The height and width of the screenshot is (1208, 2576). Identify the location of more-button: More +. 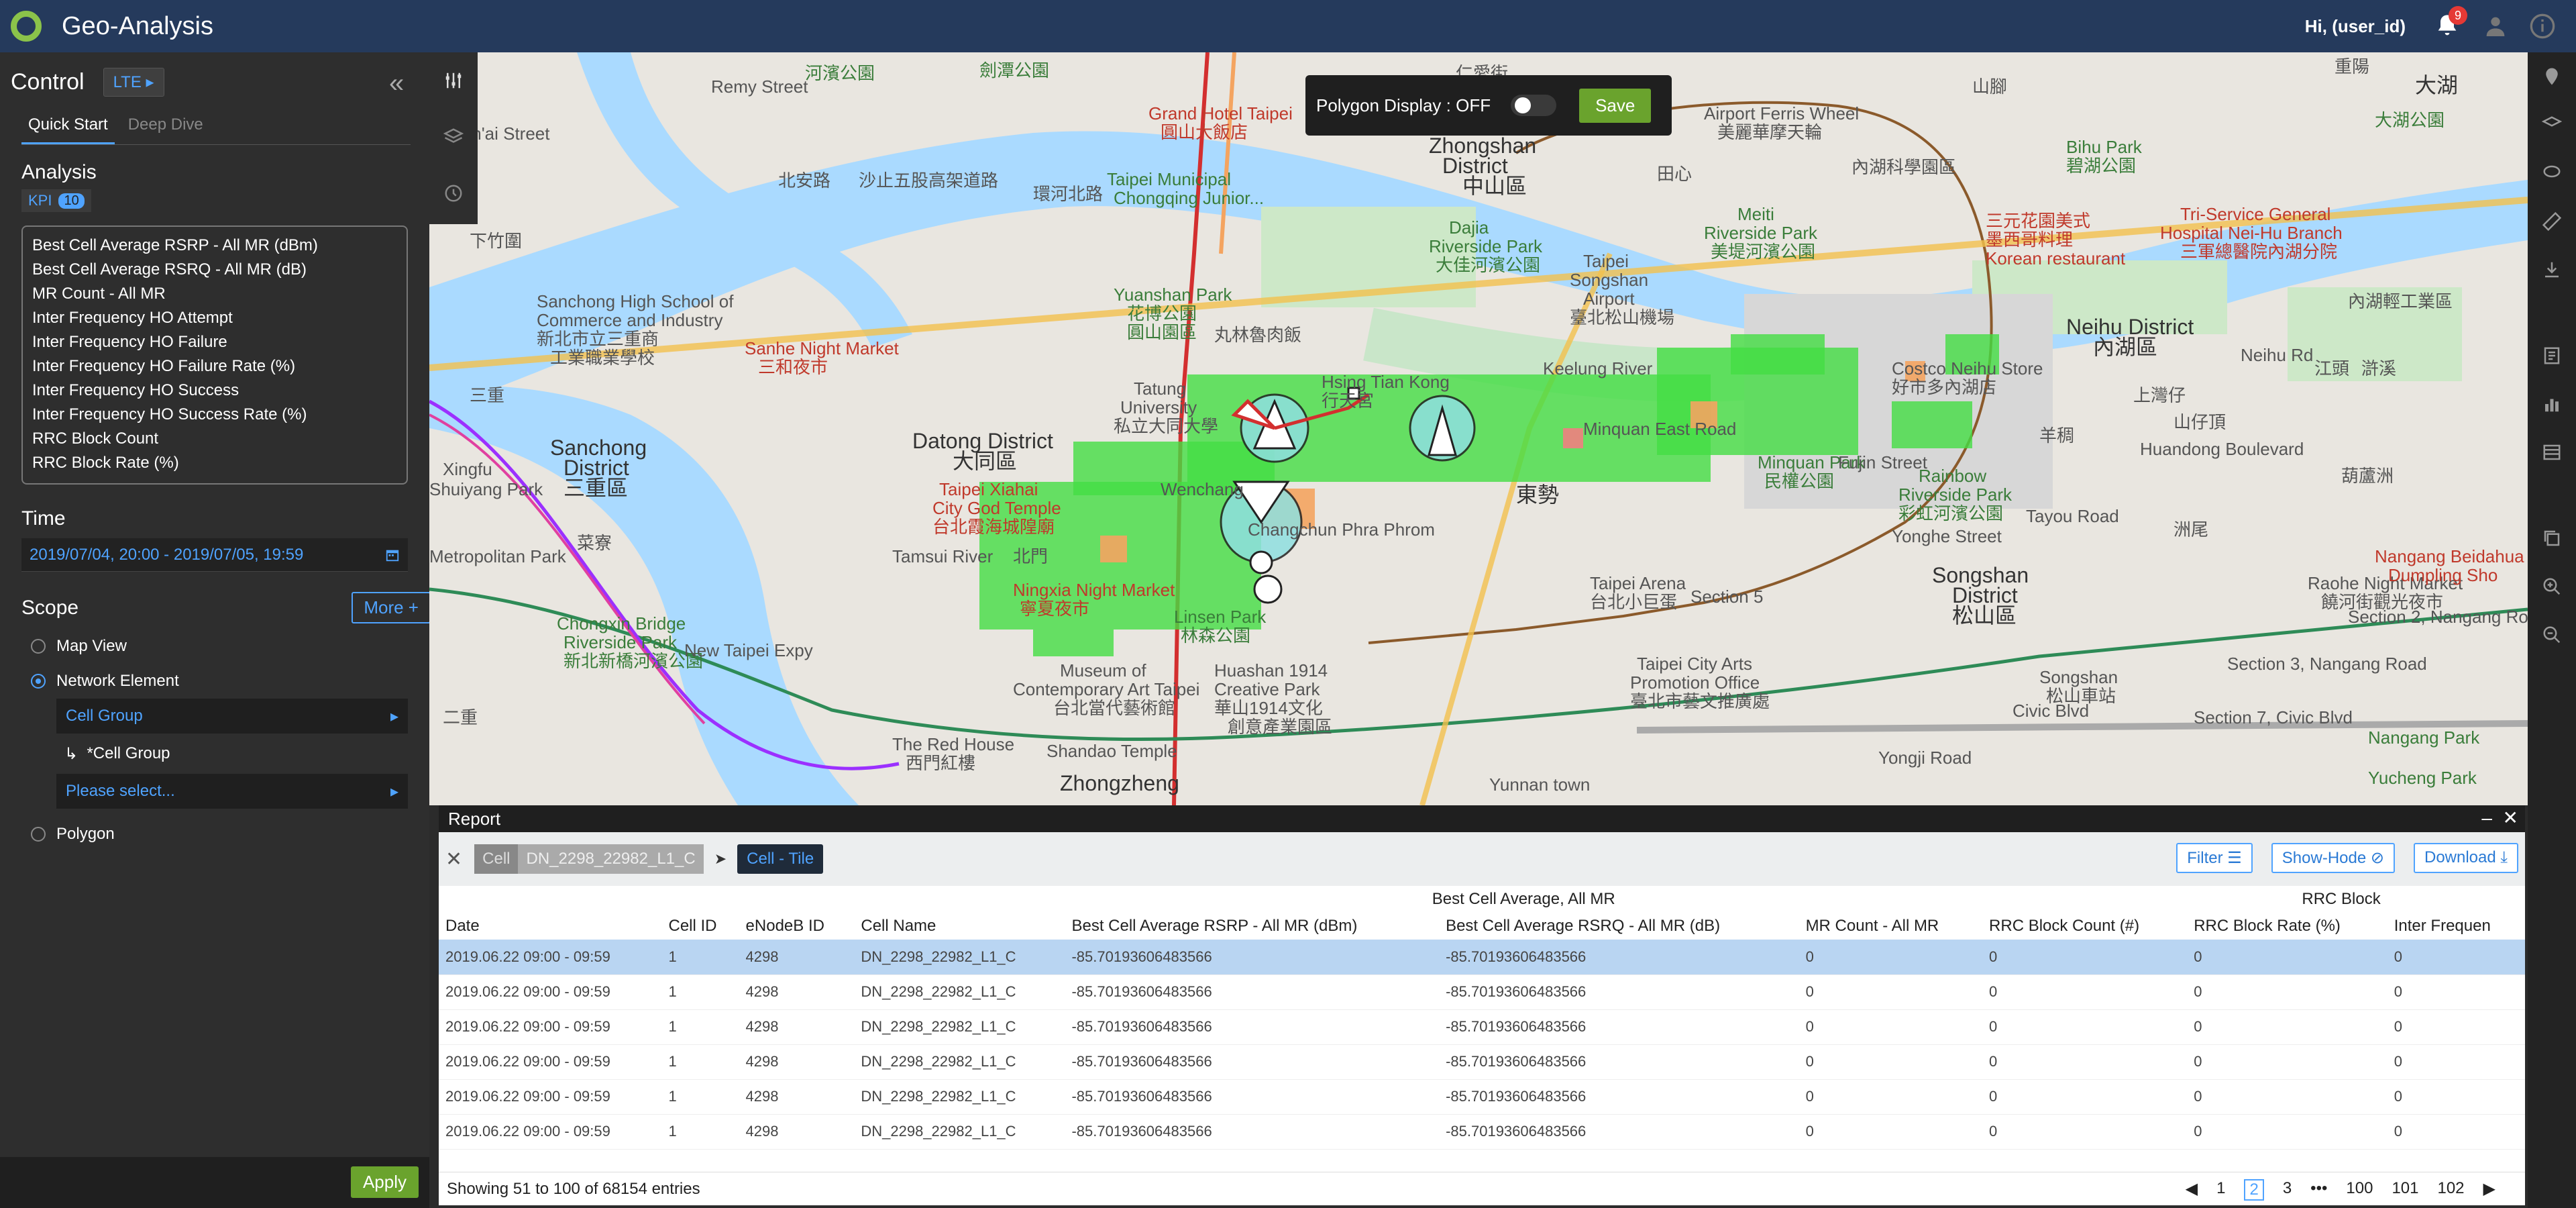
(391, 607).